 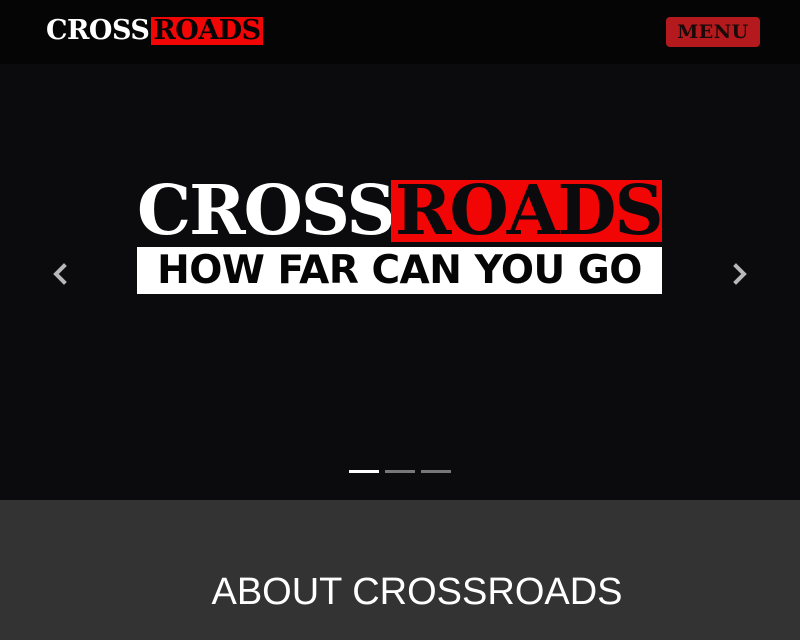 I want to click on brand-logo-red-text: ROADS, so click(x=207, y=30).